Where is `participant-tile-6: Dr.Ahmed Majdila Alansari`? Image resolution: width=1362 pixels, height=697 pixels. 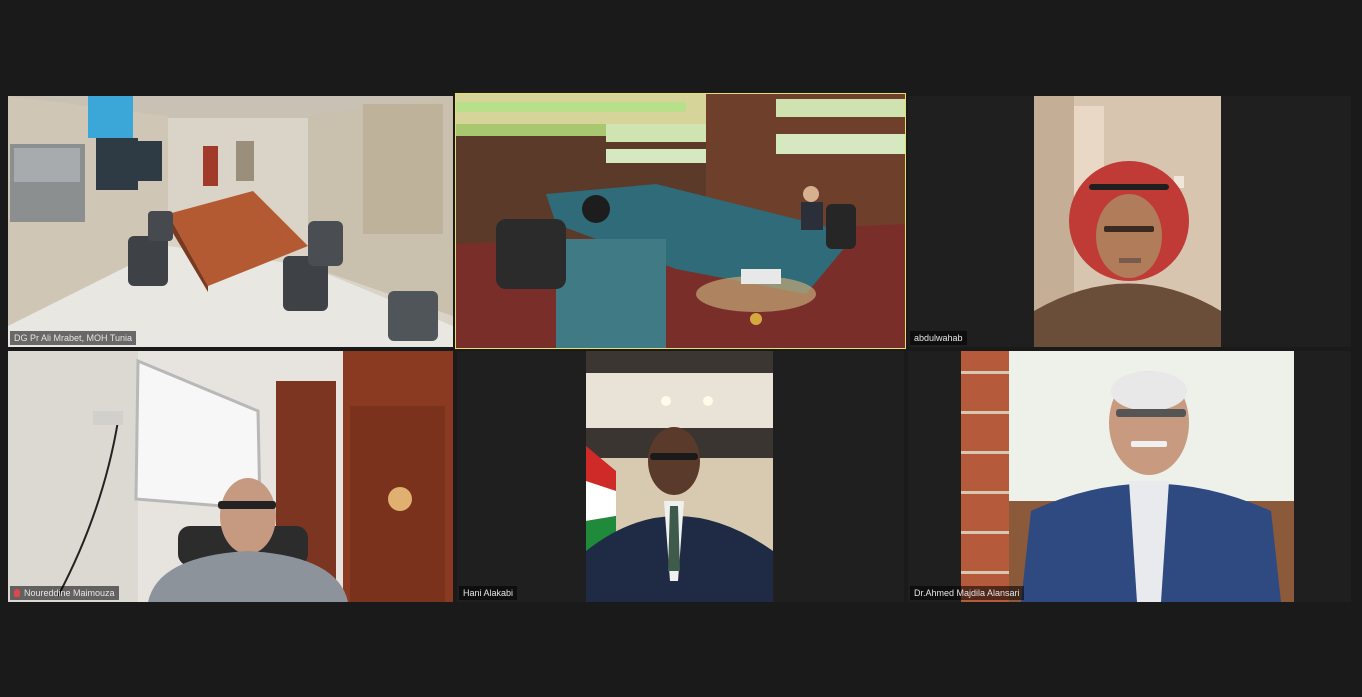 participant-tile-6: Dr.Ahmed Majdila Alansari is located at coordinates (1129, 476).